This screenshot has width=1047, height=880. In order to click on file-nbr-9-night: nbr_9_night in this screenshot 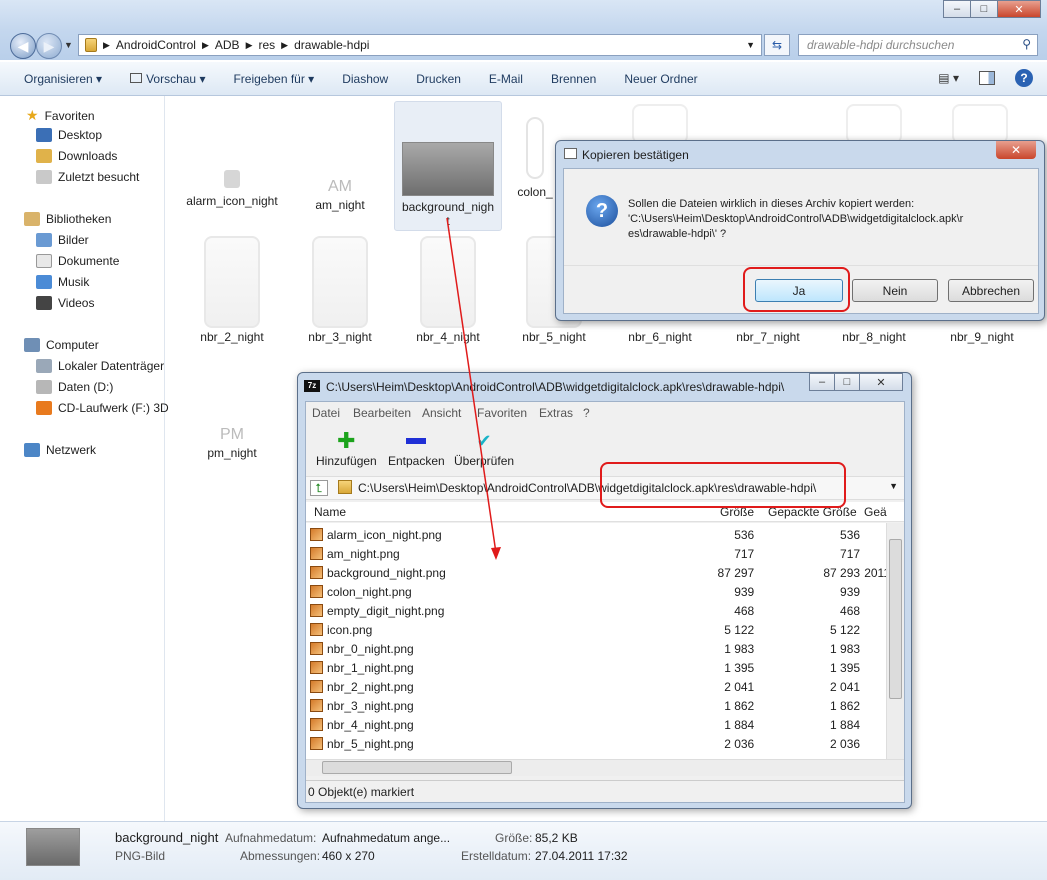, I will do `click(982, 337)`.